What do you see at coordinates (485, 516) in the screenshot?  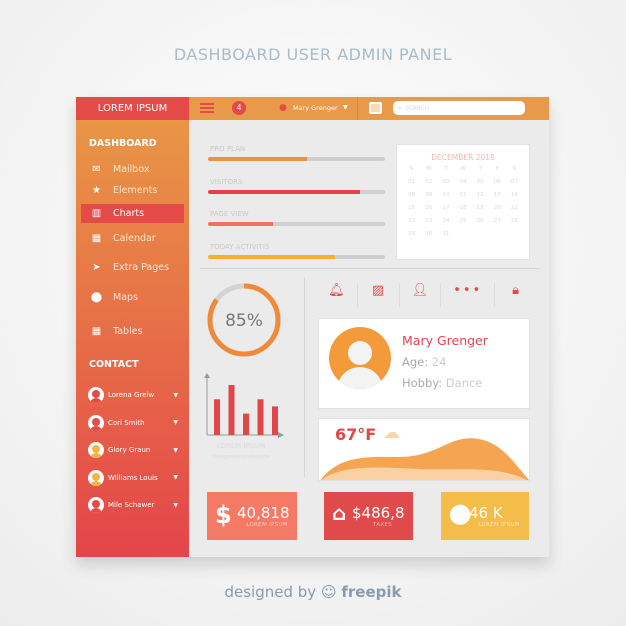 I see `stat-card: ⬤ 46 K LOREM IPSUM` at bounding box center [485, 516].